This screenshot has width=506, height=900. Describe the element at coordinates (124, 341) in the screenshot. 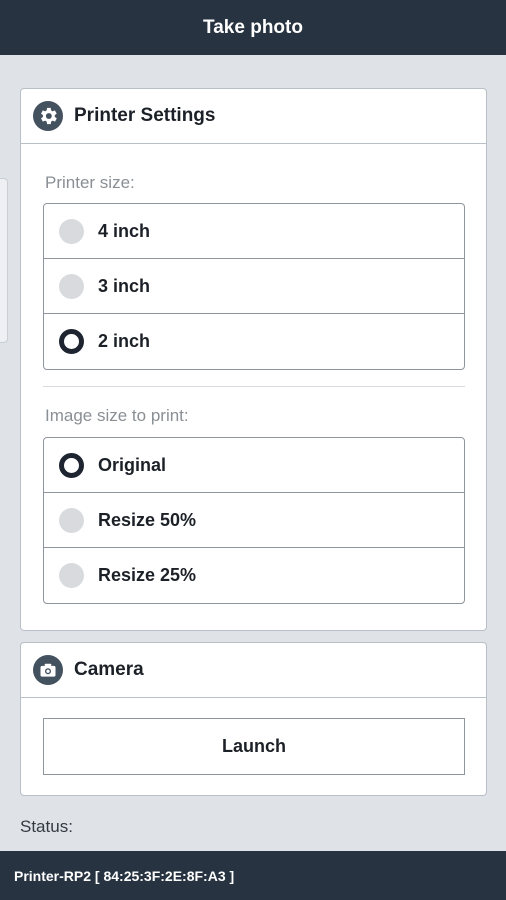

I see `option-label: 2 inch` at that location.